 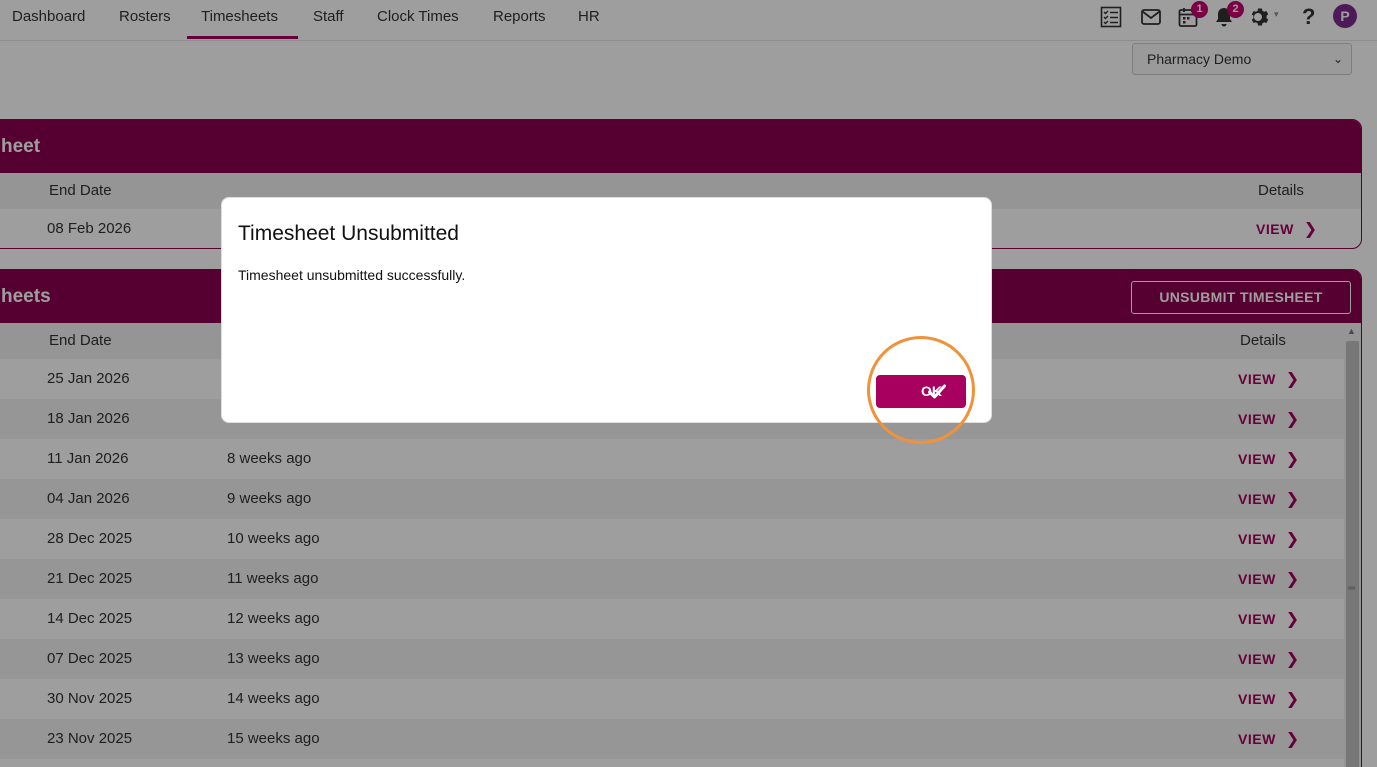 I want to click on ok-button: OK, so click(x=921, y=391).